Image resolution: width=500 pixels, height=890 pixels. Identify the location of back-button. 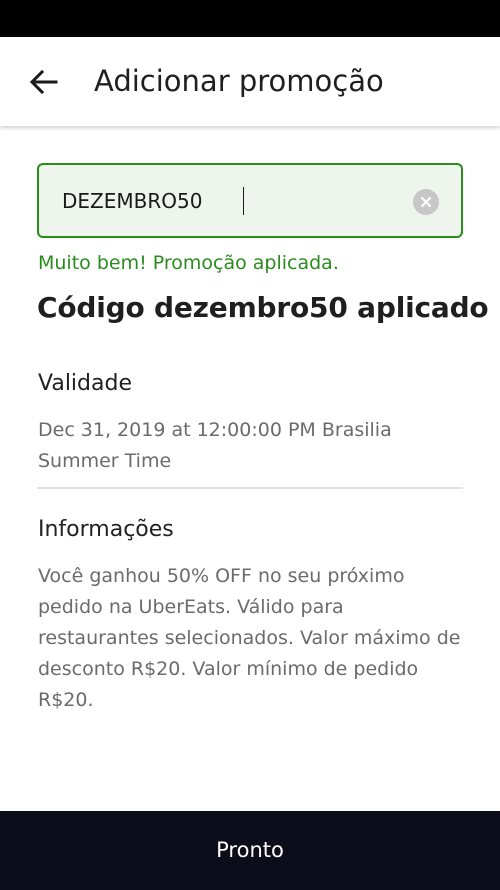
(44, 83).